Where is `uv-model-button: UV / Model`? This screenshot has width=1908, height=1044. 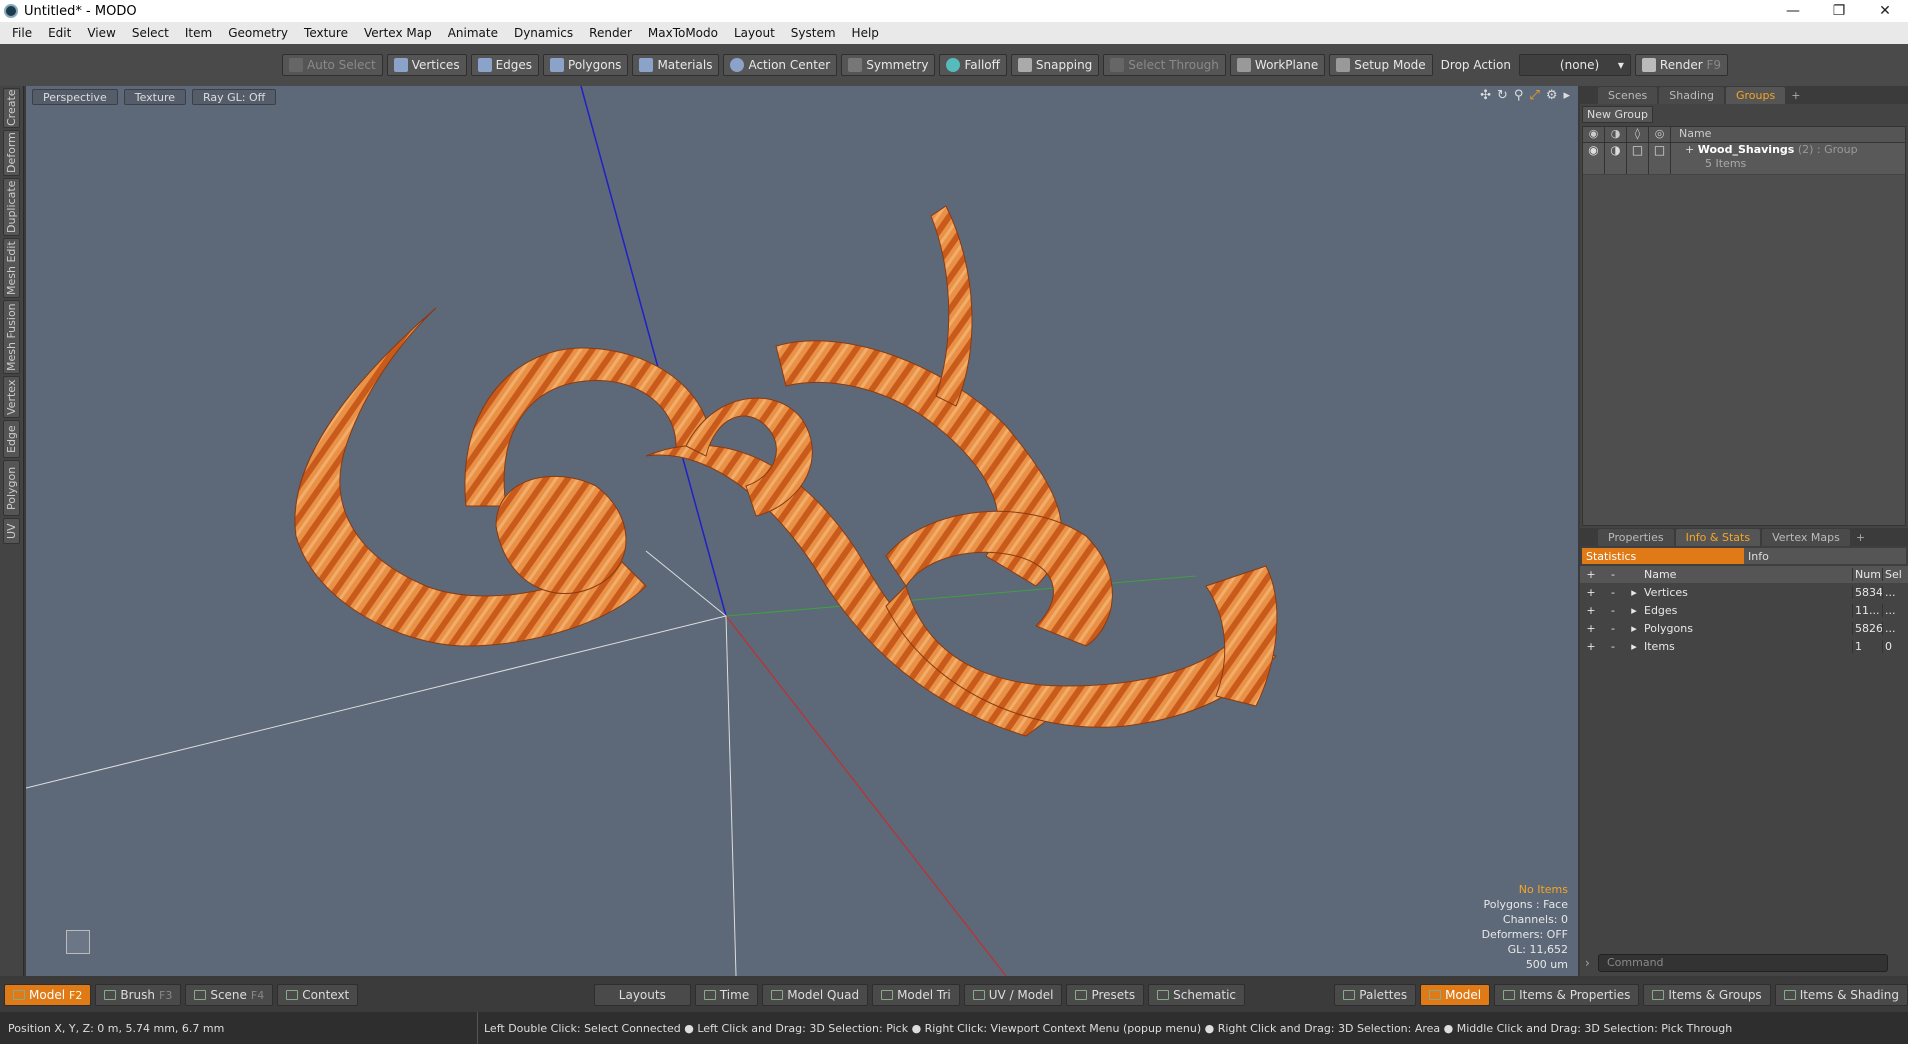
uv-model-button: UV / Model is located at coordinates (1013, 995).